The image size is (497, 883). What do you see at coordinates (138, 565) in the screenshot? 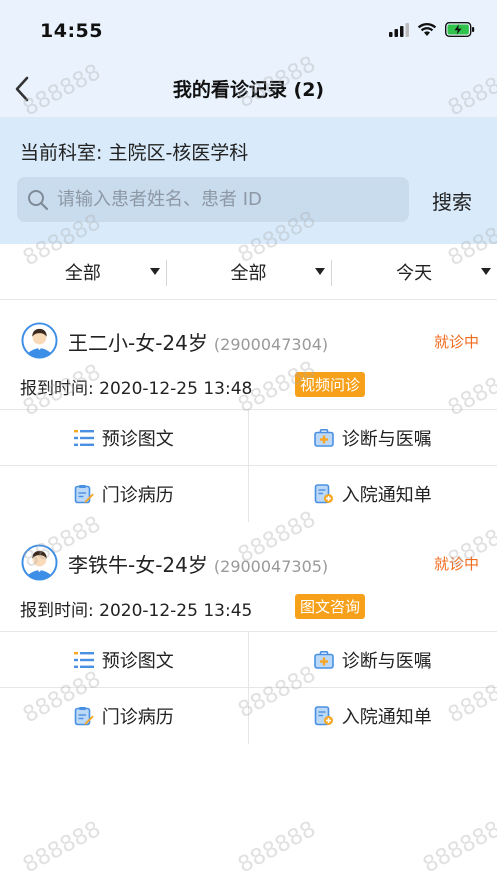
I see `patient-name-text: 李铁牛-女-24岁` at bounding box center [138, 565].